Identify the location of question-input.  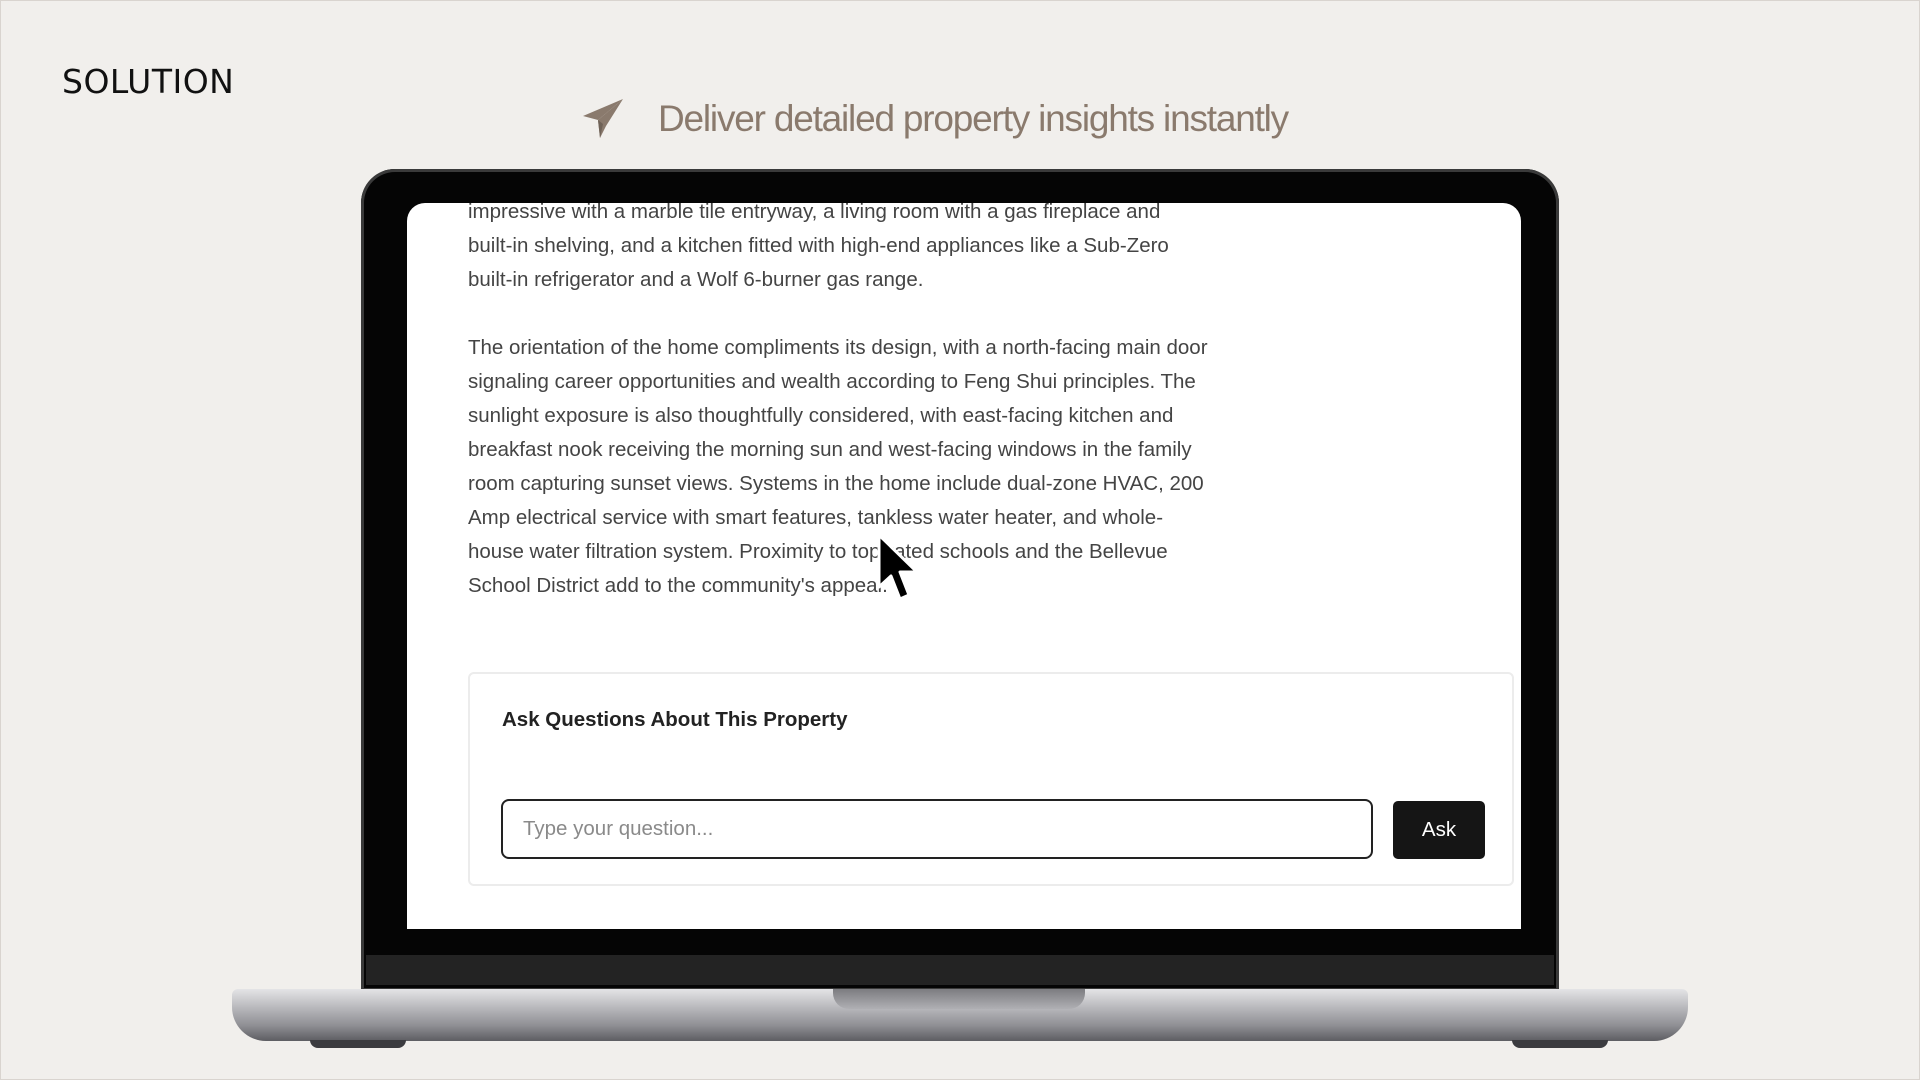
(937, 829).